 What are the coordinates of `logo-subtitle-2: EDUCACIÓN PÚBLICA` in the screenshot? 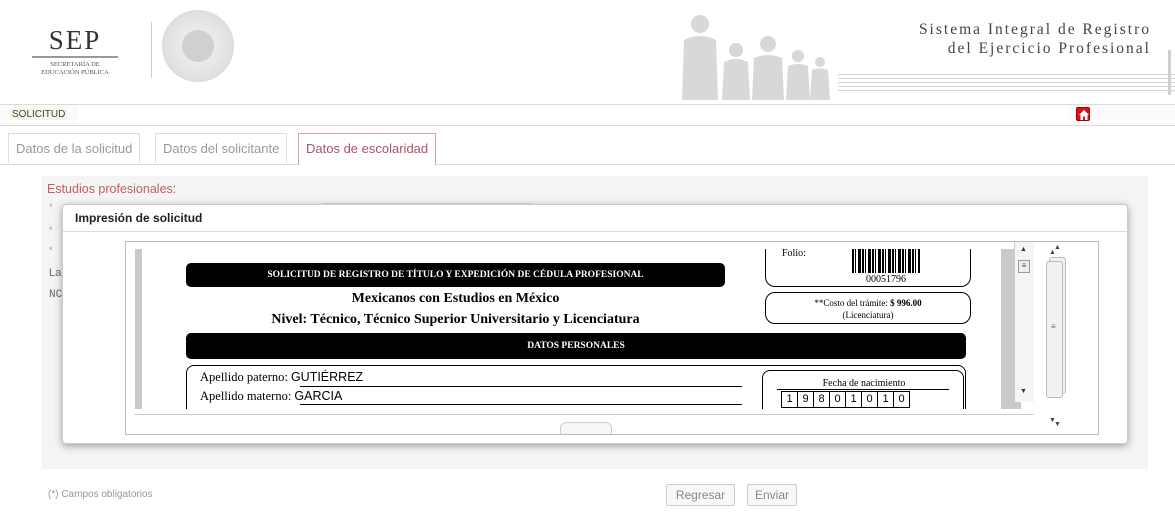 It's located at (75, 72).